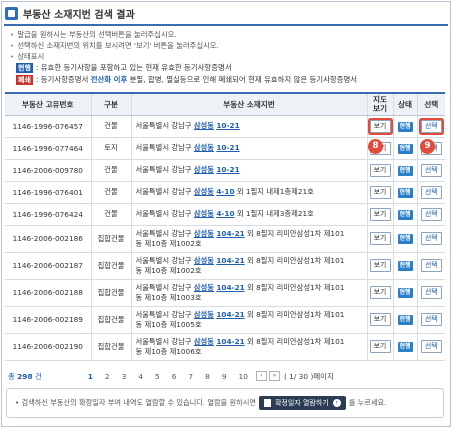 Image resolution: width=452 pixels, height=428 pixels. I want to click on page-link: 2, so click(107, 376).